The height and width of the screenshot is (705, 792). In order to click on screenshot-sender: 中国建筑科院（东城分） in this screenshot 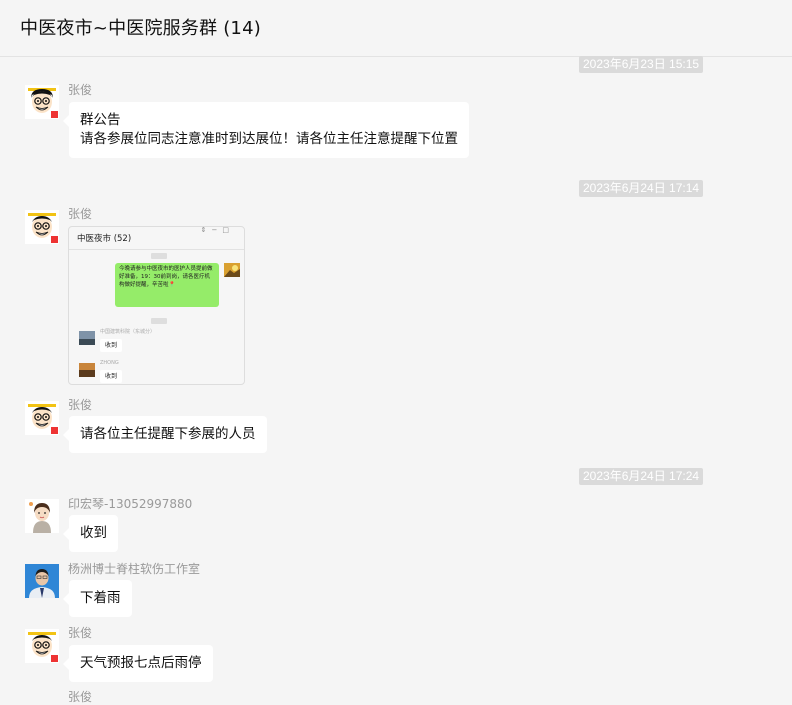, I will do `click(128, 332)`.